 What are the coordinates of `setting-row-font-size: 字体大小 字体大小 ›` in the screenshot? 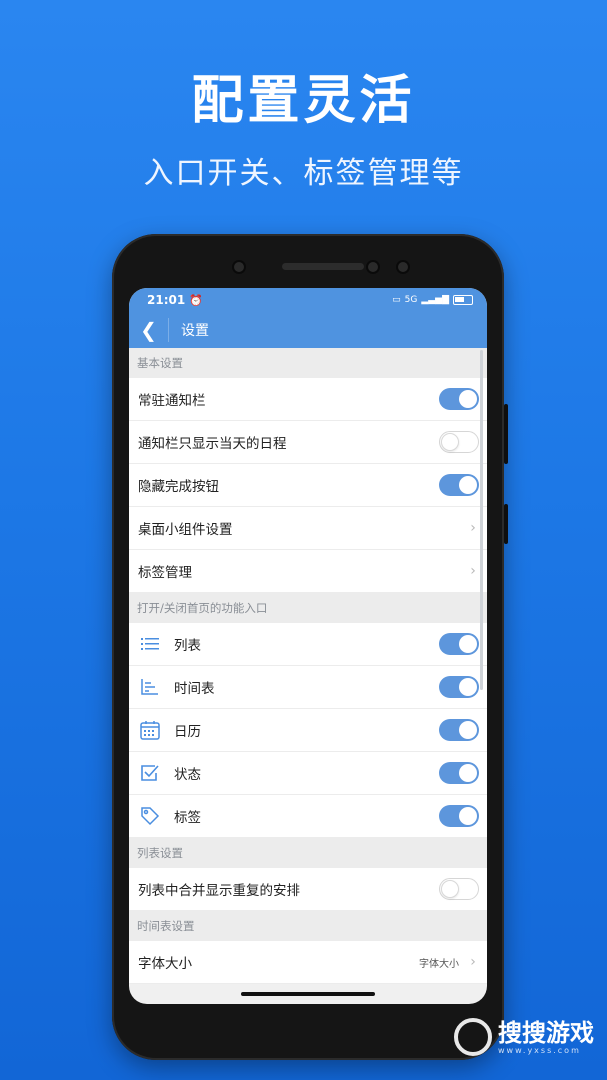 It's located at (308, 962).